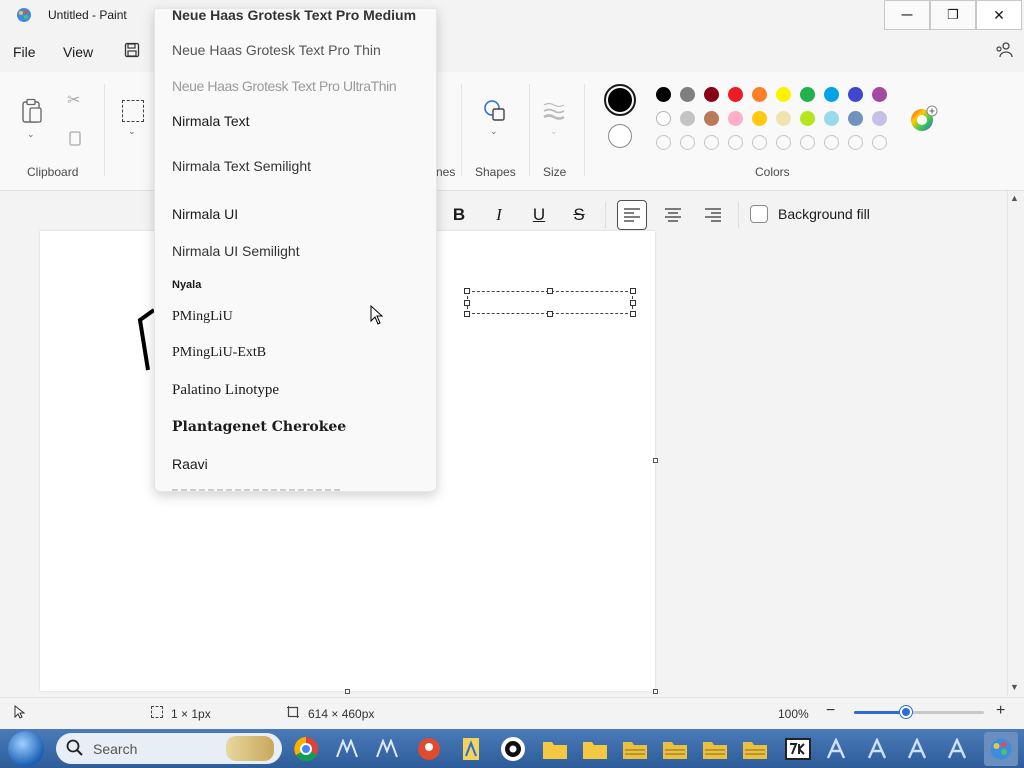 Image resolution: width=1024 pixels, height=768 pixels. What do you see at coordinates (471, 749) in the screenshot?
I see `document-taskbar-icon` at bounding box center [471, 749].